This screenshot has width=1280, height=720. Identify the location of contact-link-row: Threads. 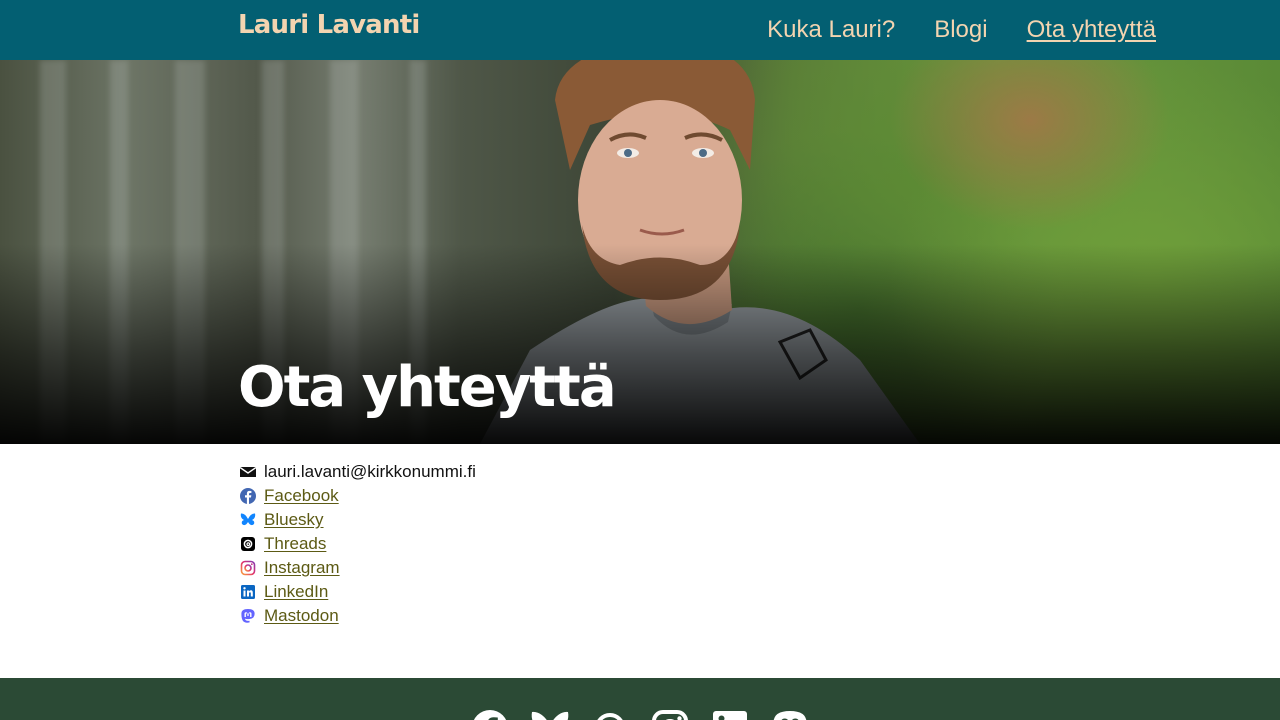
(358, 544).